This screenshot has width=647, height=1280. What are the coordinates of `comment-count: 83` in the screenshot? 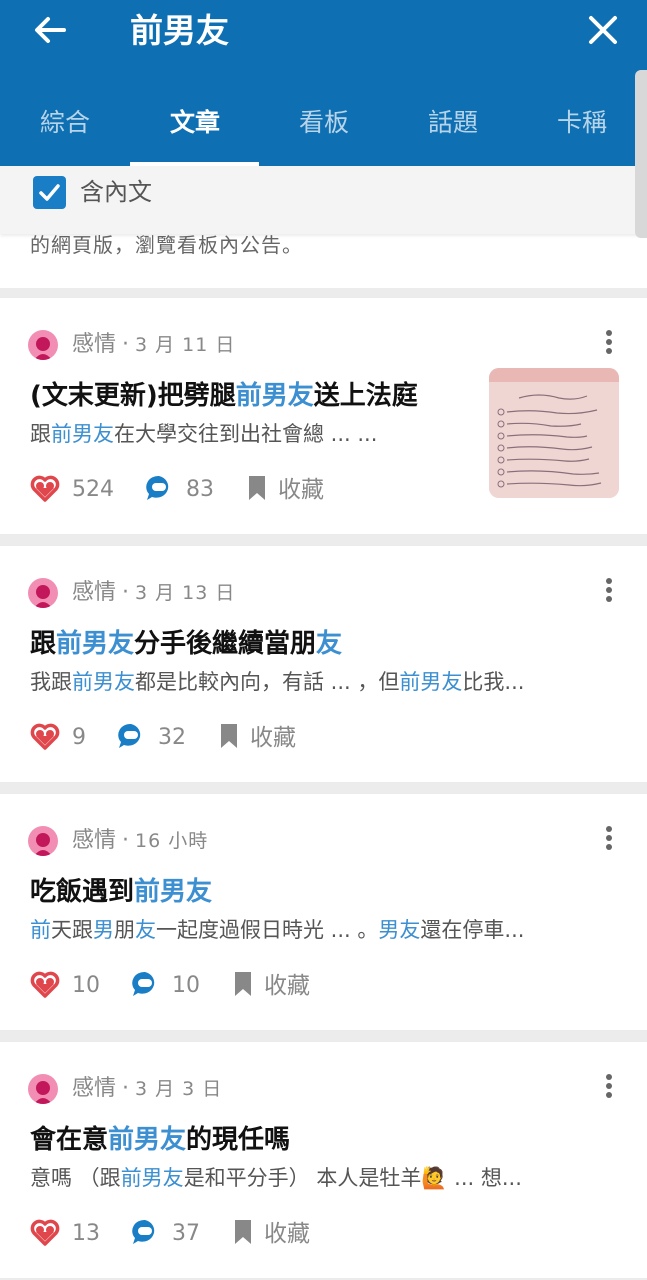 It's located at (200, 489).